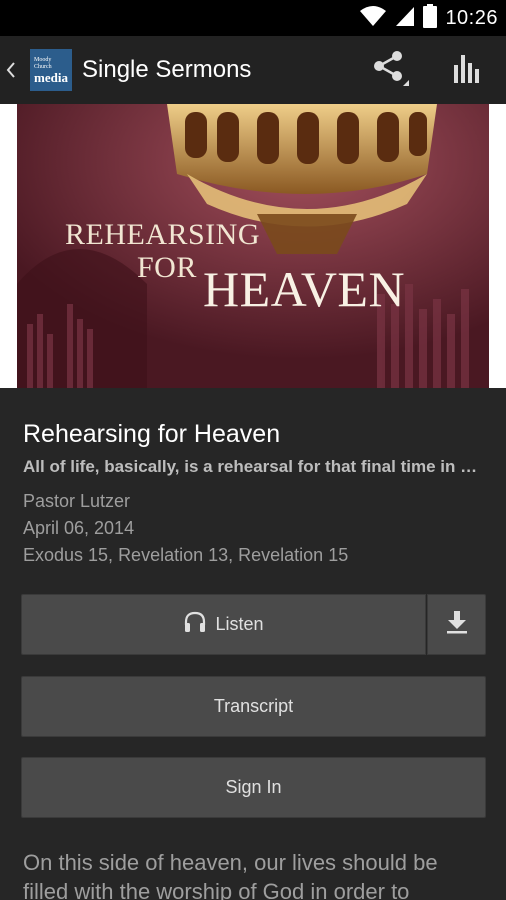 Image resolution: width=506 pixels, height=900 pixels. What do you see at coordinates (239, 624) in the screenshot?
I see `listen-label: Listen` at bounding box center [239, 624].